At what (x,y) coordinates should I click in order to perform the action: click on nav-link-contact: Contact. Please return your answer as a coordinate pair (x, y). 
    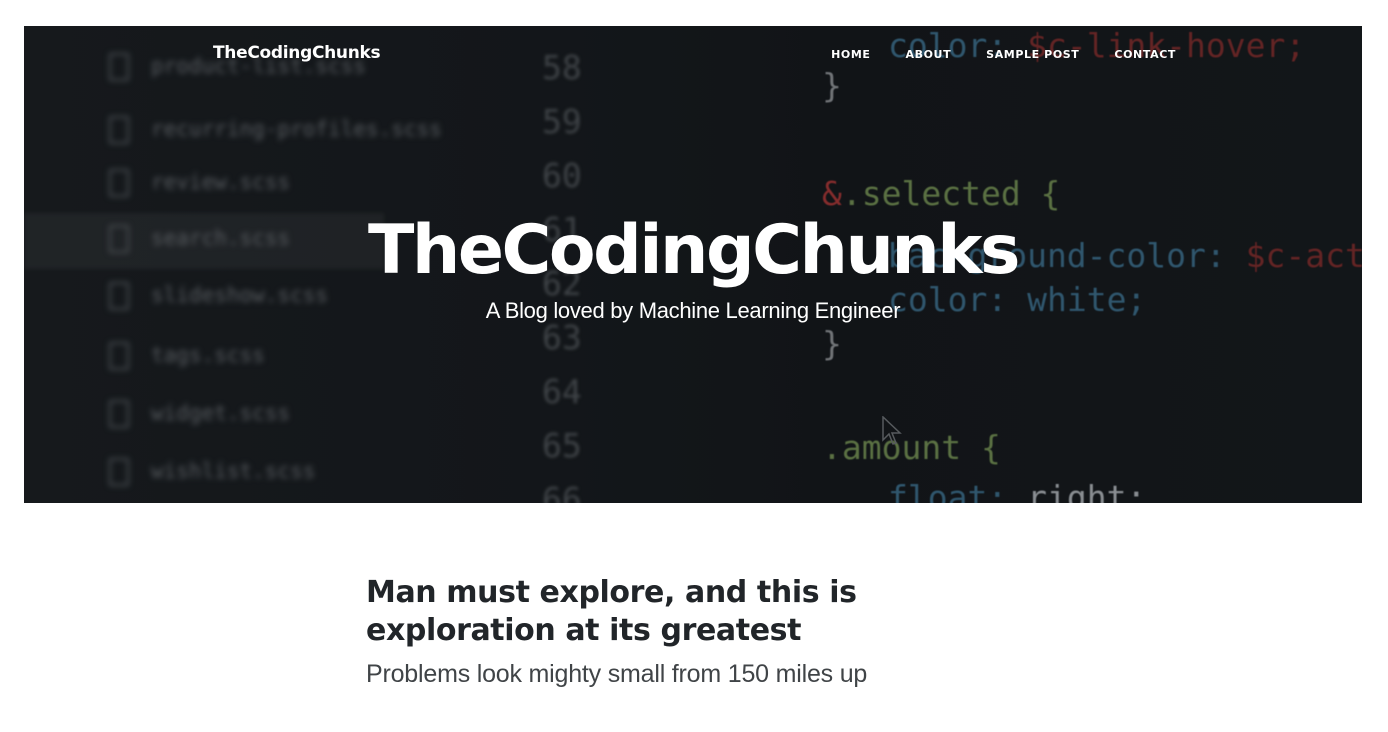
    Looking at the image, I should click on (1145, 54).